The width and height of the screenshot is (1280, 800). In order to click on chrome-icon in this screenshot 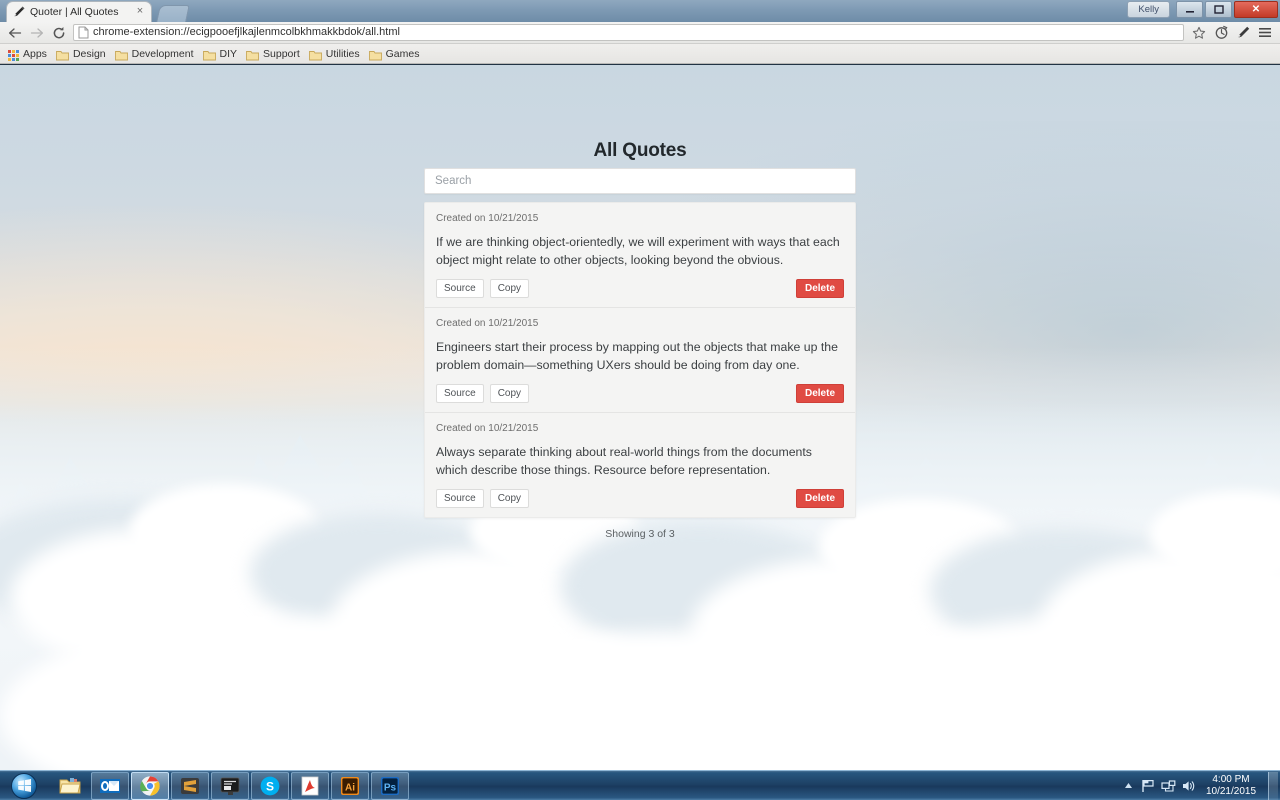, I will do `click(150, 785)`.